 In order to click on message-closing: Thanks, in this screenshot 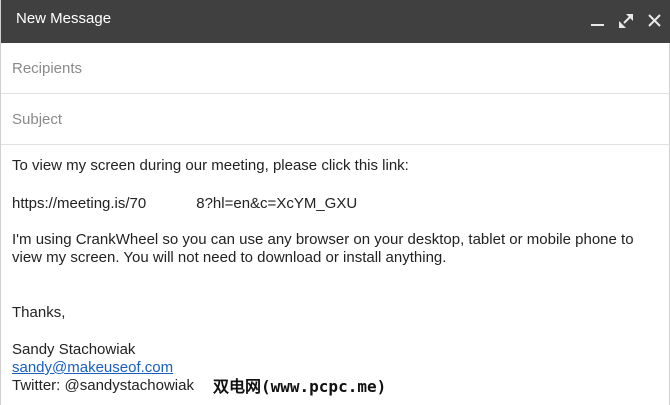, I will do `click(39, 312)`.